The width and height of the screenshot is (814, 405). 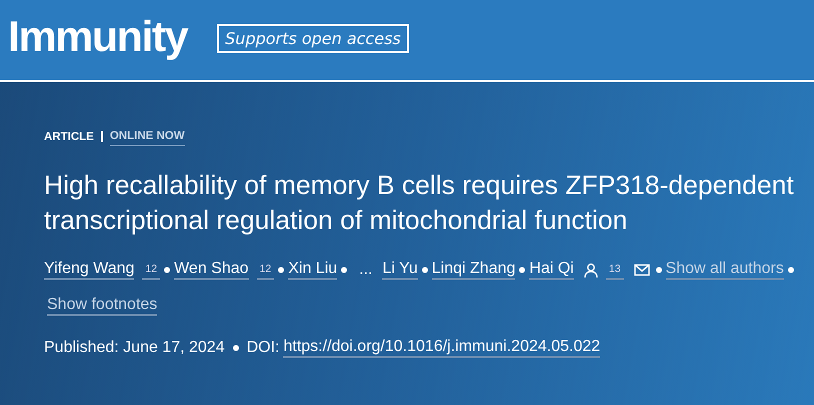 I want to click on author-link: Wen Shao, so click(x=211, y=270).